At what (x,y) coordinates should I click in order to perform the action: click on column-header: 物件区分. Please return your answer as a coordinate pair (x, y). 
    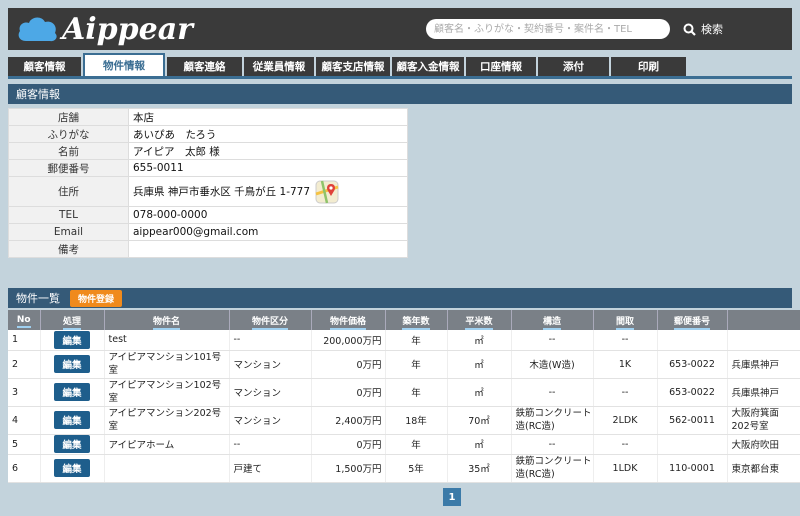
    Looking at the image, I should click on (270, 320).